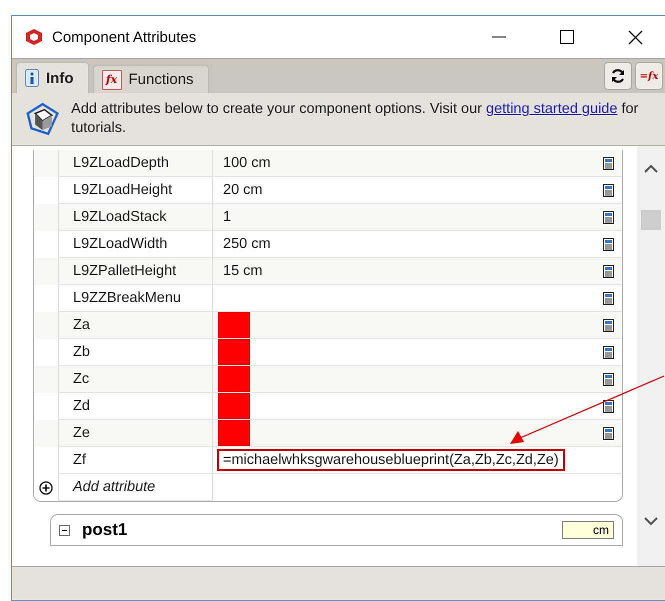 This screenshot has width=665, height=601. I want to click on attribute-name: Zd, so click(136, 406).